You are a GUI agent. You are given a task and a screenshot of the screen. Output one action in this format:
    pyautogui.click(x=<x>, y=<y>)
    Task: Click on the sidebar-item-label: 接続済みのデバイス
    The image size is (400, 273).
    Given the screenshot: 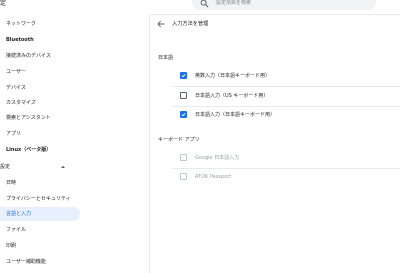 What is the action you would take?
    pyautogui.click(x=28, y=56)
    